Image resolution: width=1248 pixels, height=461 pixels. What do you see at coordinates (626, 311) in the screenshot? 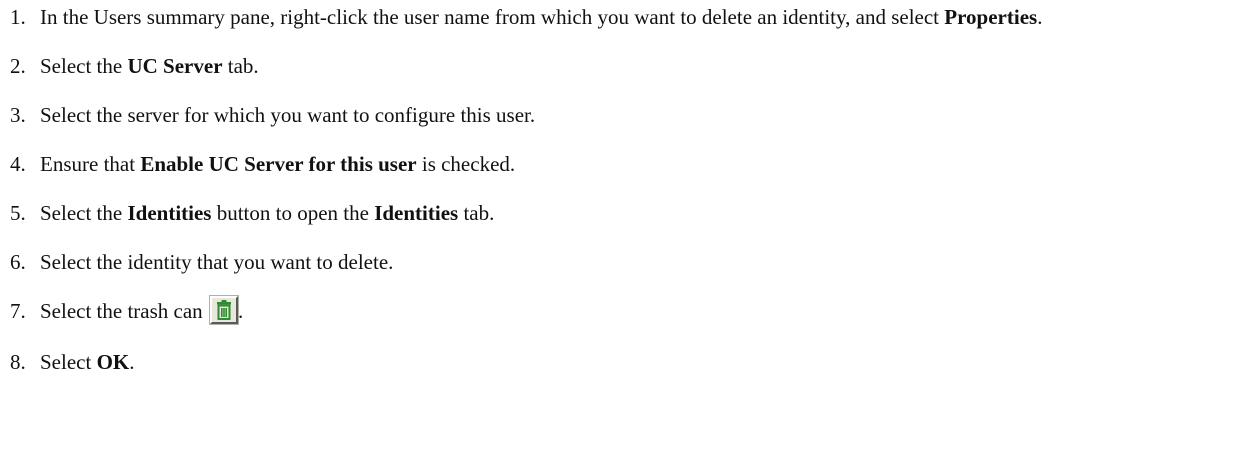
I see `step-item: 7. Select the trash can .` at bounding box center [626, 311].